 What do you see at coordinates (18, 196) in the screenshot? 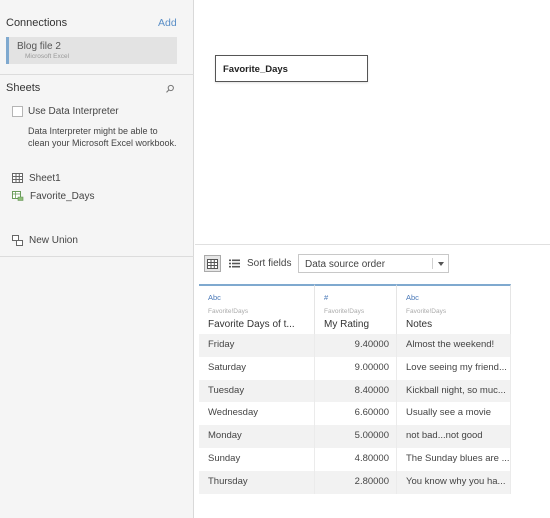
I see `named-range-icon` at bounding box center [18, 196].